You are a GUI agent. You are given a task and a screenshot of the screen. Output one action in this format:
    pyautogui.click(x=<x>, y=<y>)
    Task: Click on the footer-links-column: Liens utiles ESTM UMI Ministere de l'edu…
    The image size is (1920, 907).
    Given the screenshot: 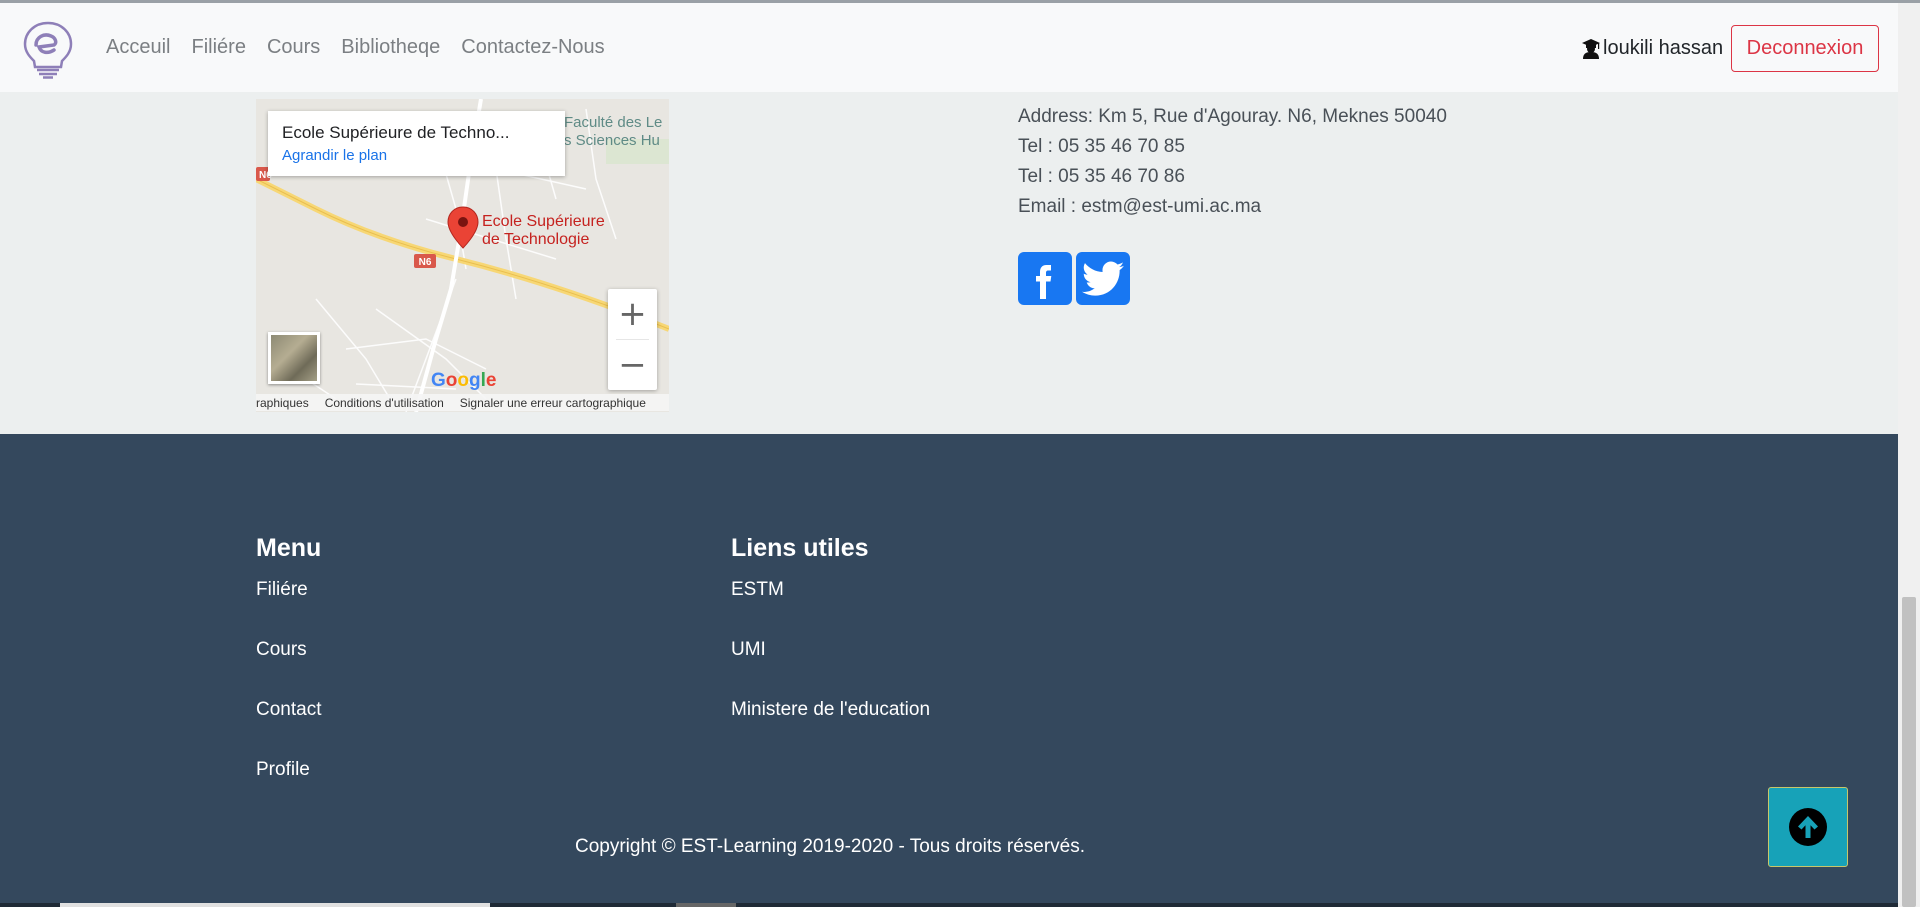 What is the action you would take?
    pyautogui.click(x=830, y=646)
    